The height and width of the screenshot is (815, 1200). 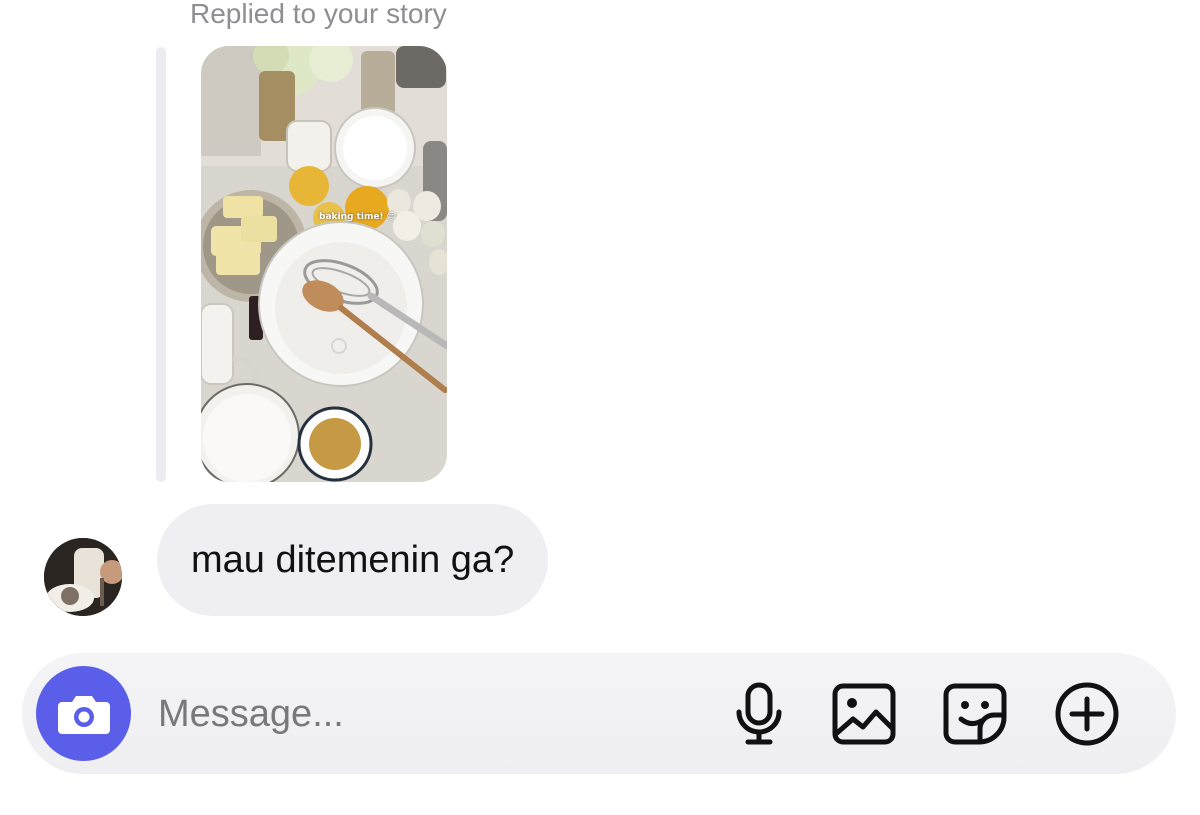 I want to click on image-icon, so click(x=864, y=714).